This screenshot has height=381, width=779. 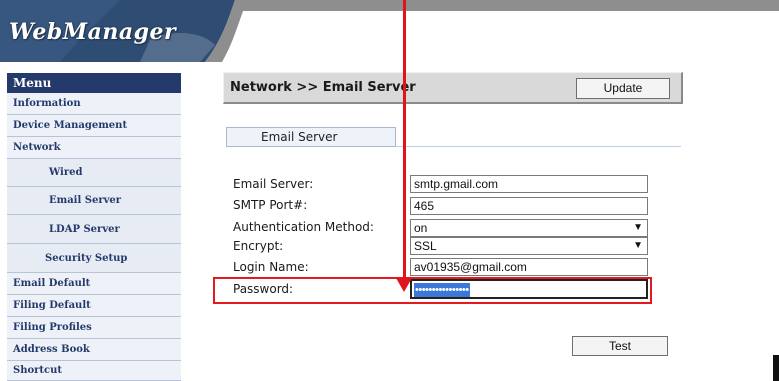 What do you see at coordinates (85, 200) in the screenshot?
I see `sidebar-item-label: Email Server` at bounding box center [85, 200].